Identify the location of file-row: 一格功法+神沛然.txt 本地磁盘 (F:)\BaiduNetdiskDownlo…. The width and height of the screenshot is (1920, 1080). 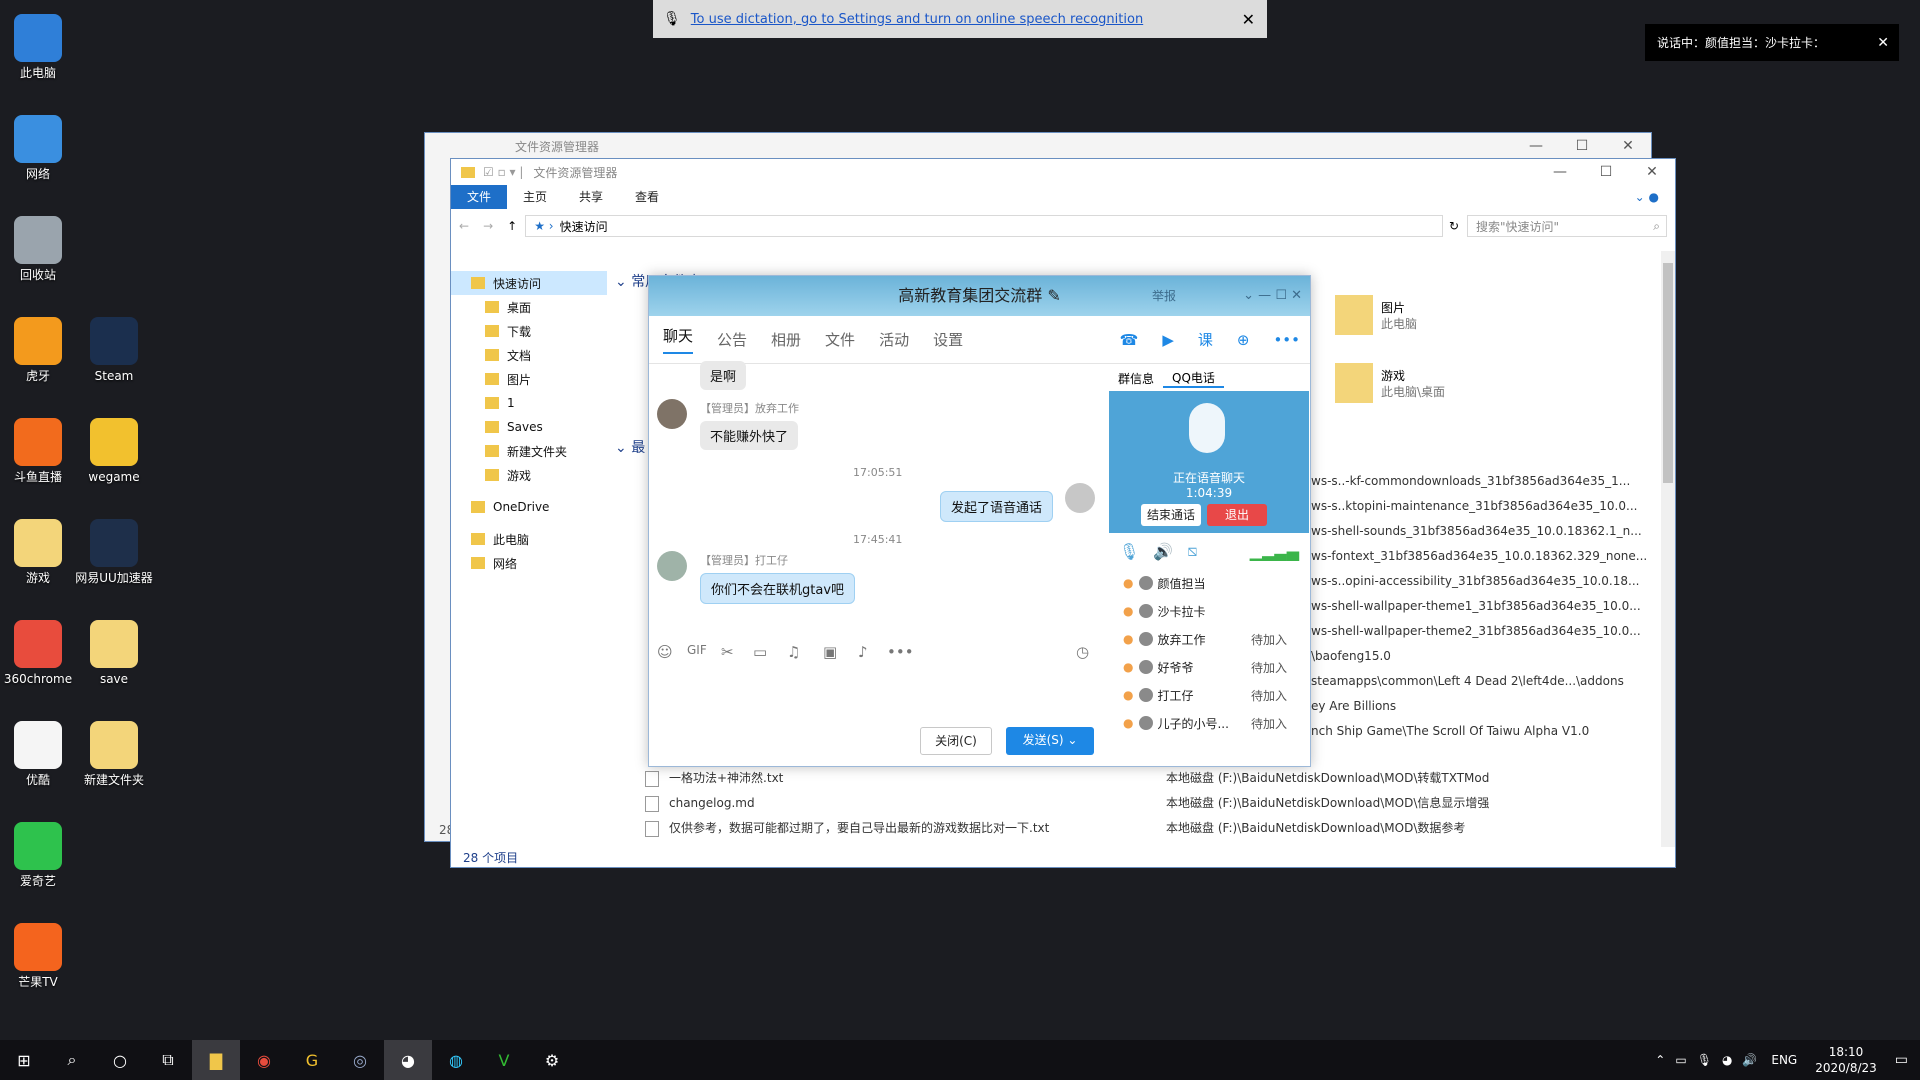
(1150, 778).